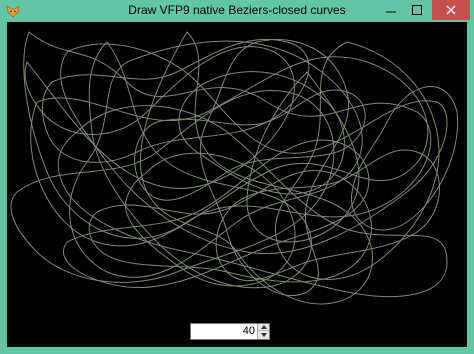 The width and height of the screenshot is (474, 354). I want to click on spin-up-button, so click(263, 327).